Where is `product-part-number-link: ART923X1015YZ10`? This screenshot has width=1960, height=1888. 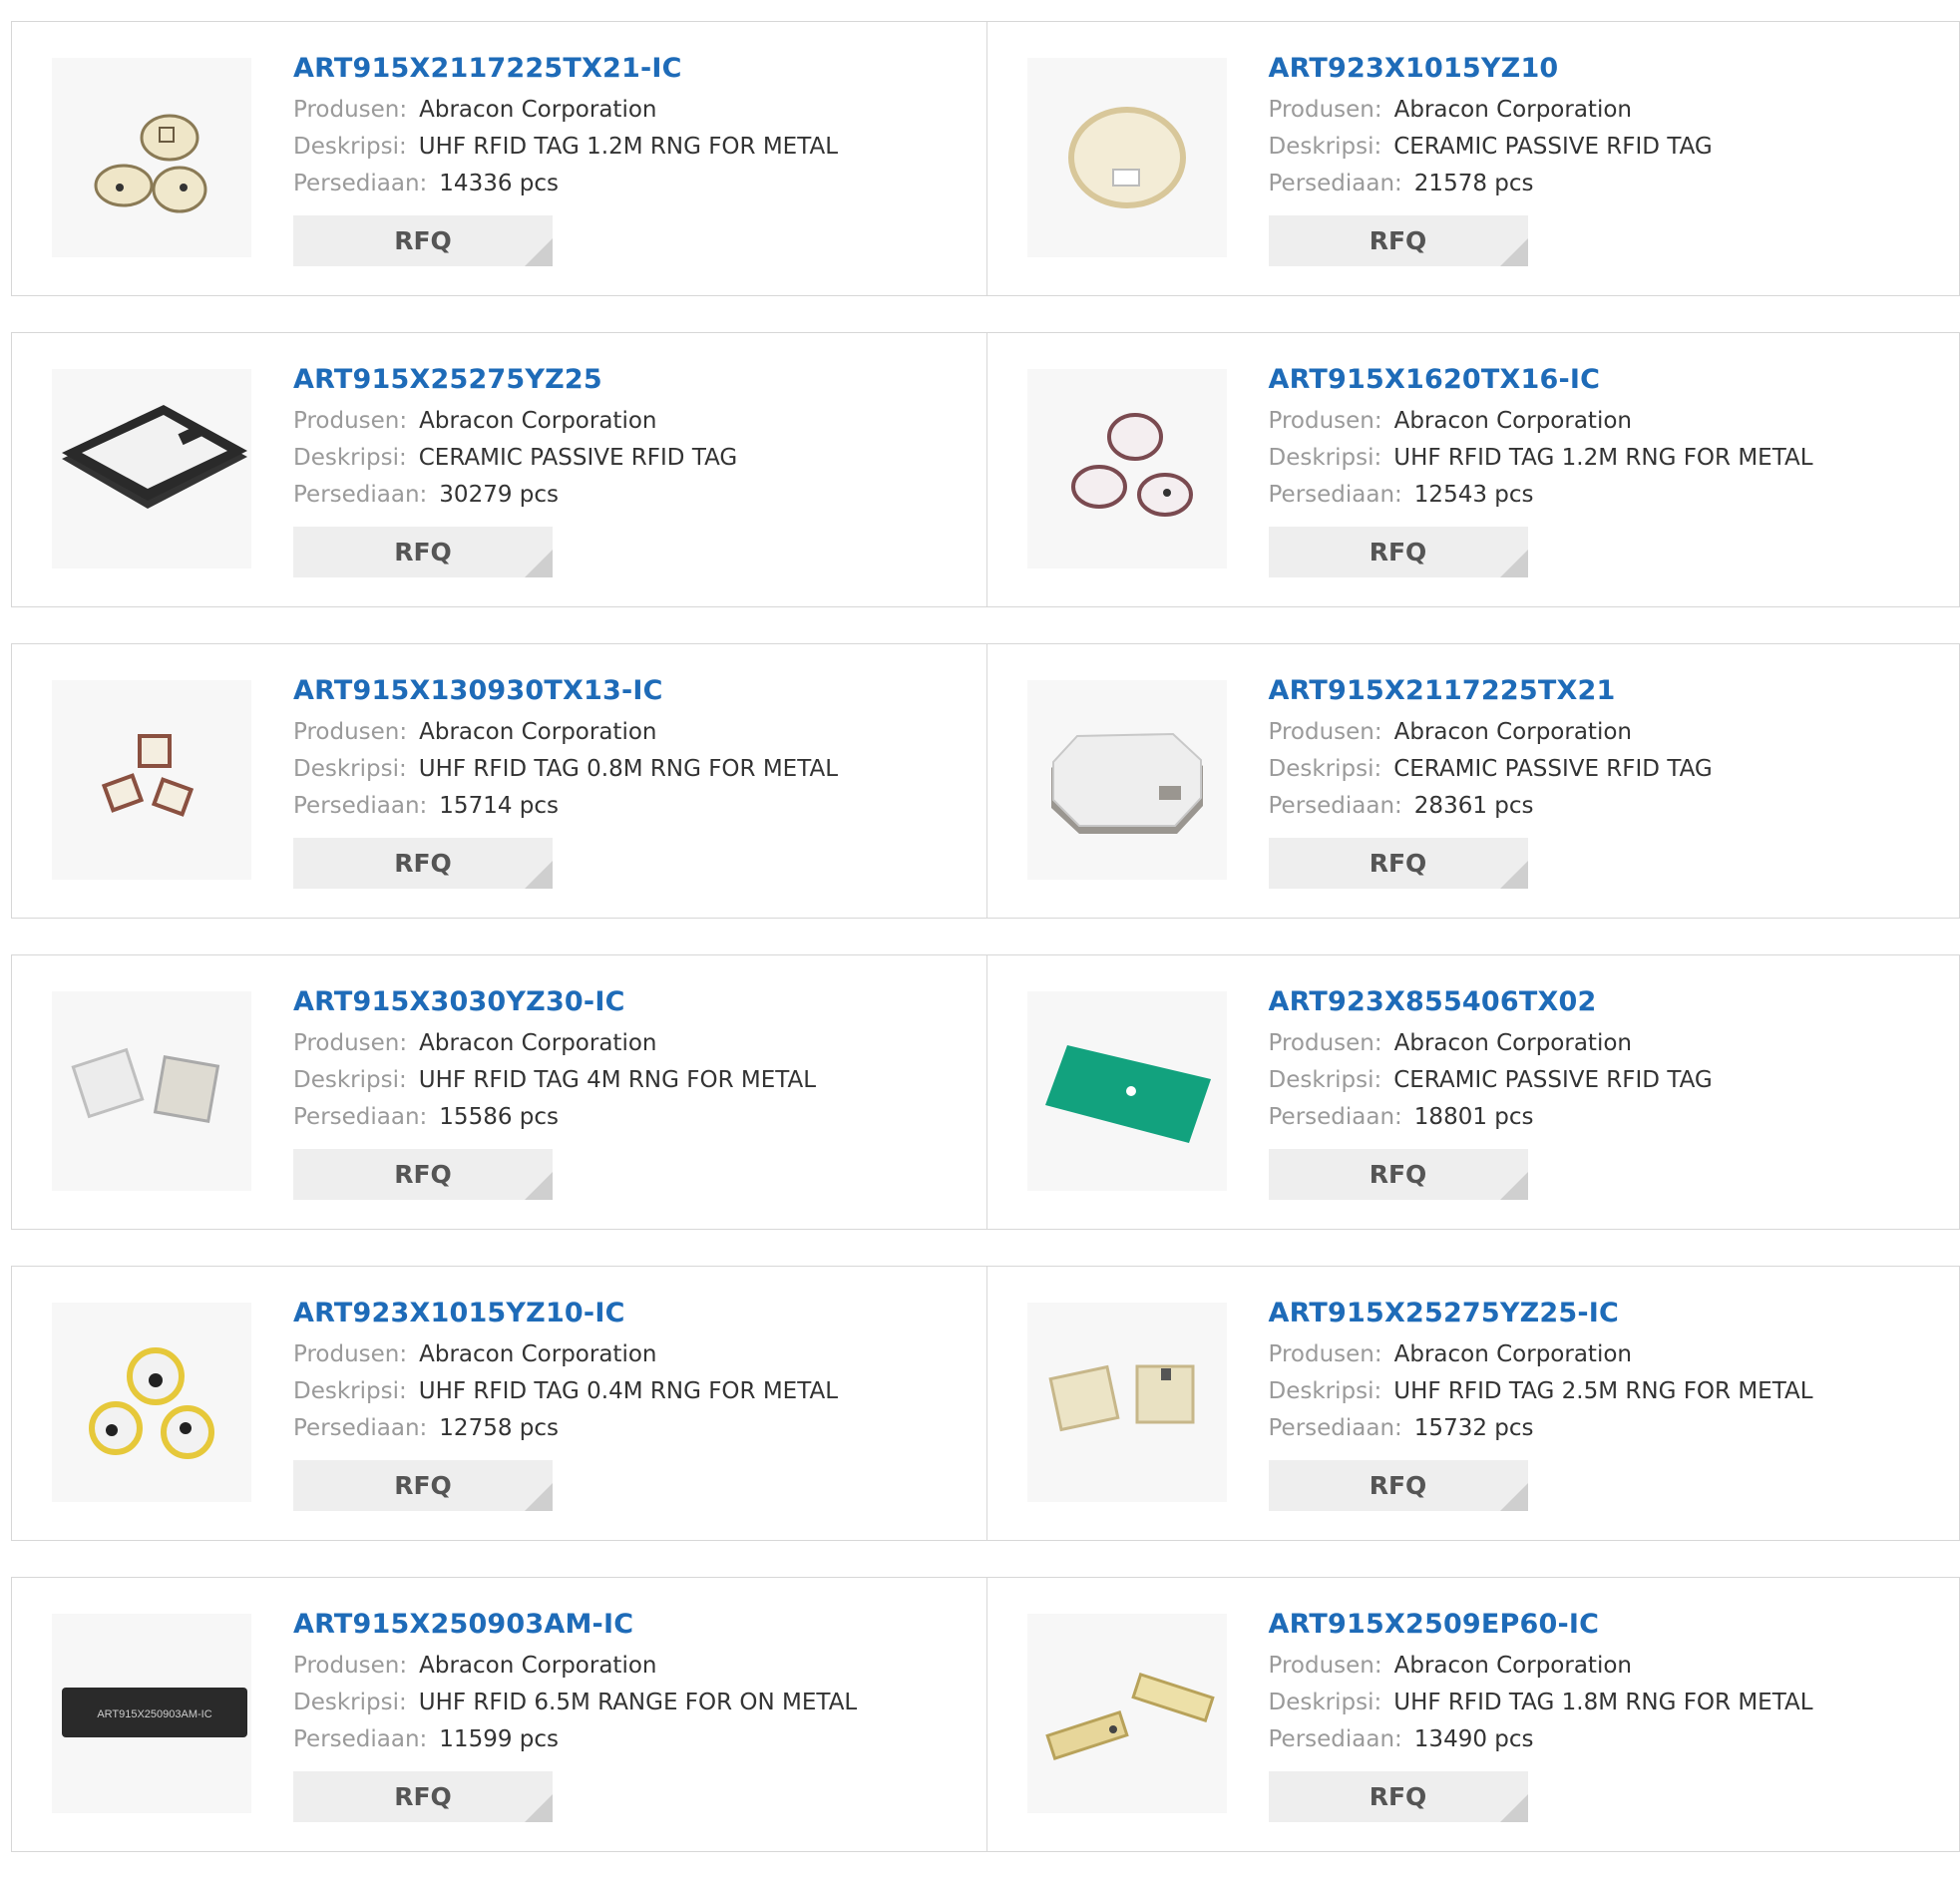
product-part-number-link: ART923X1015YZ10 is located at coordinates (1491, 69).